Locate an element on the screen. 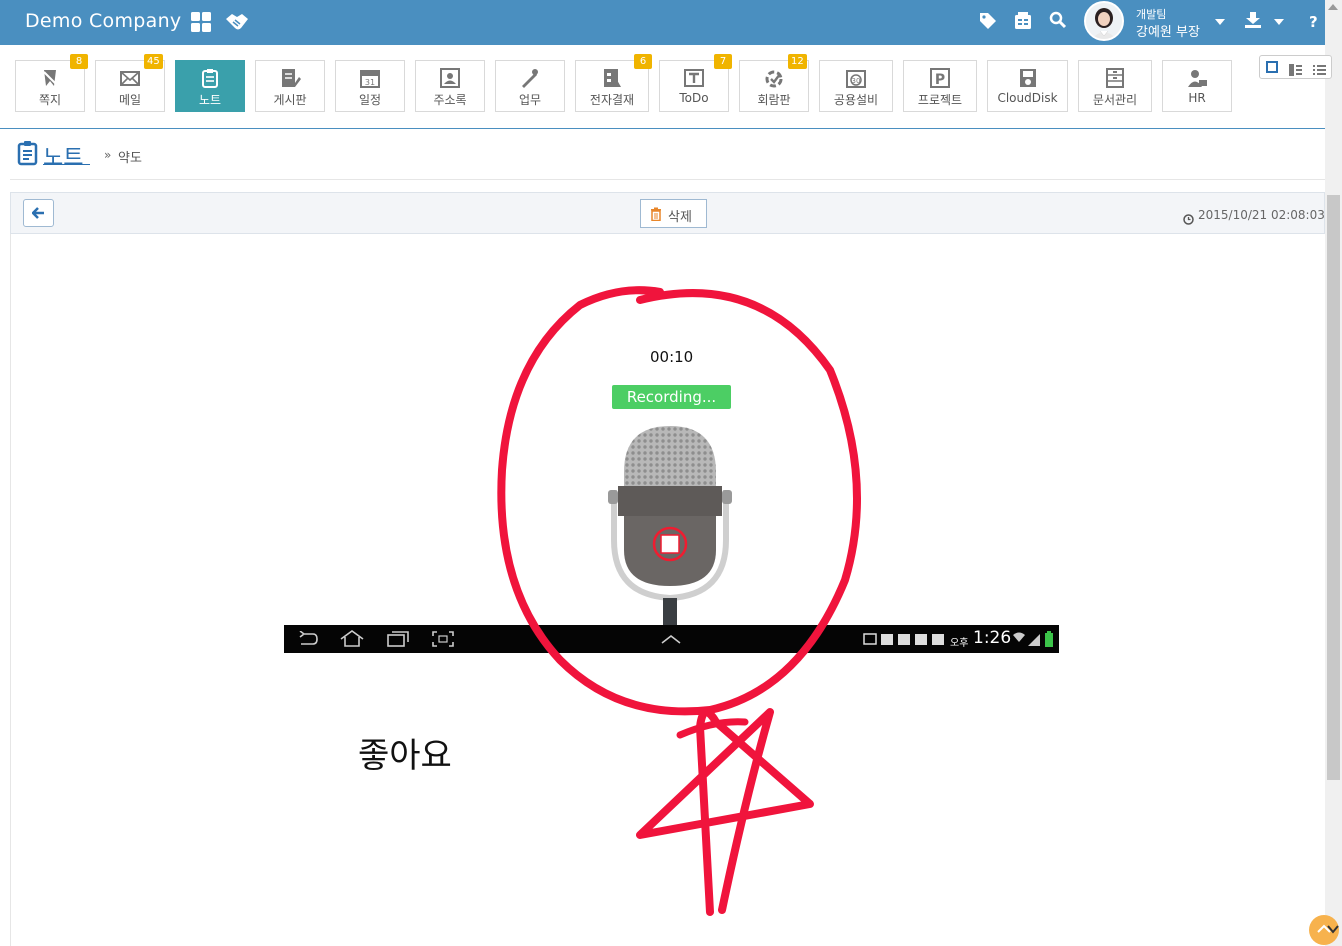  app-docs-button: 문서관리 is located at coordinates (1115, 86).